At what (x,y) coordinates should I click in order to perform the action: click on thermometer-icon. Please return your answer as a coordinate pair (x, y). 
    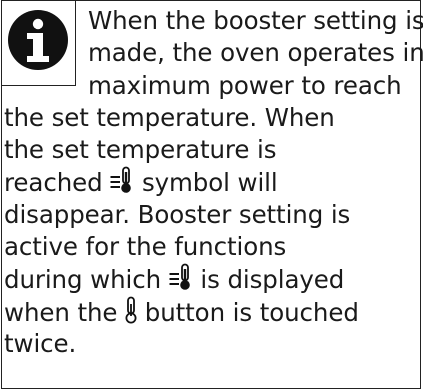
    Looking at the image, I should click on (131, 310).